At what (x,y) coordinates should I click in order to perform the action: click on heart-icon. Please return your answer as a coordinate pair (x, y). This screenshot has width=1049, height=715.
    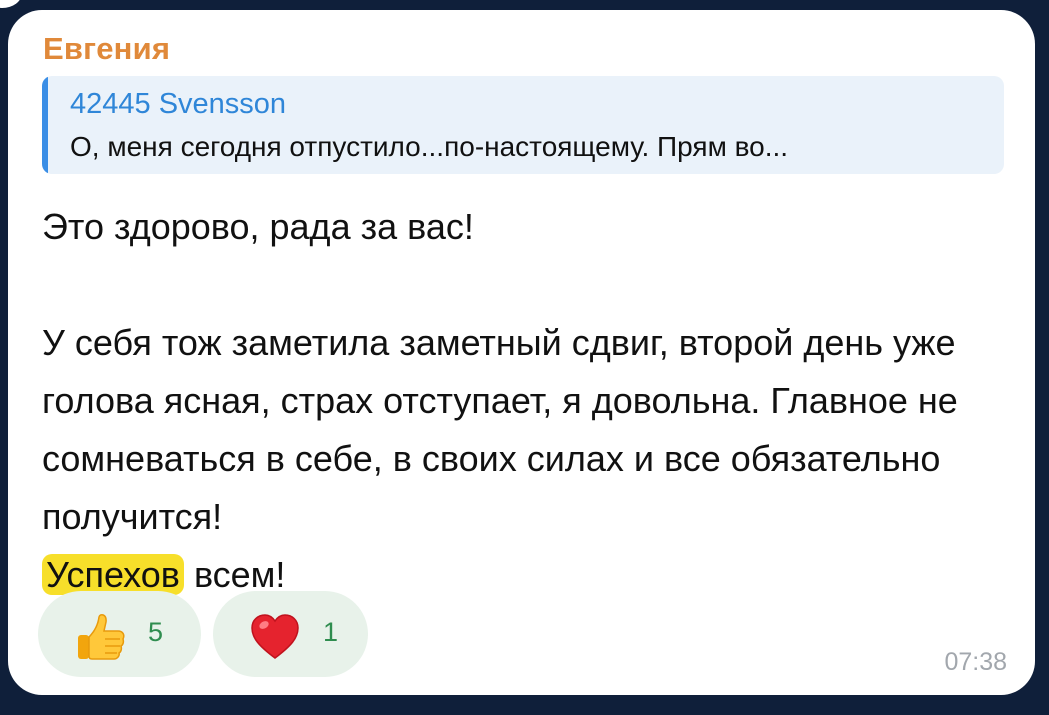
    Looking at the image, I should click on (275, 636).